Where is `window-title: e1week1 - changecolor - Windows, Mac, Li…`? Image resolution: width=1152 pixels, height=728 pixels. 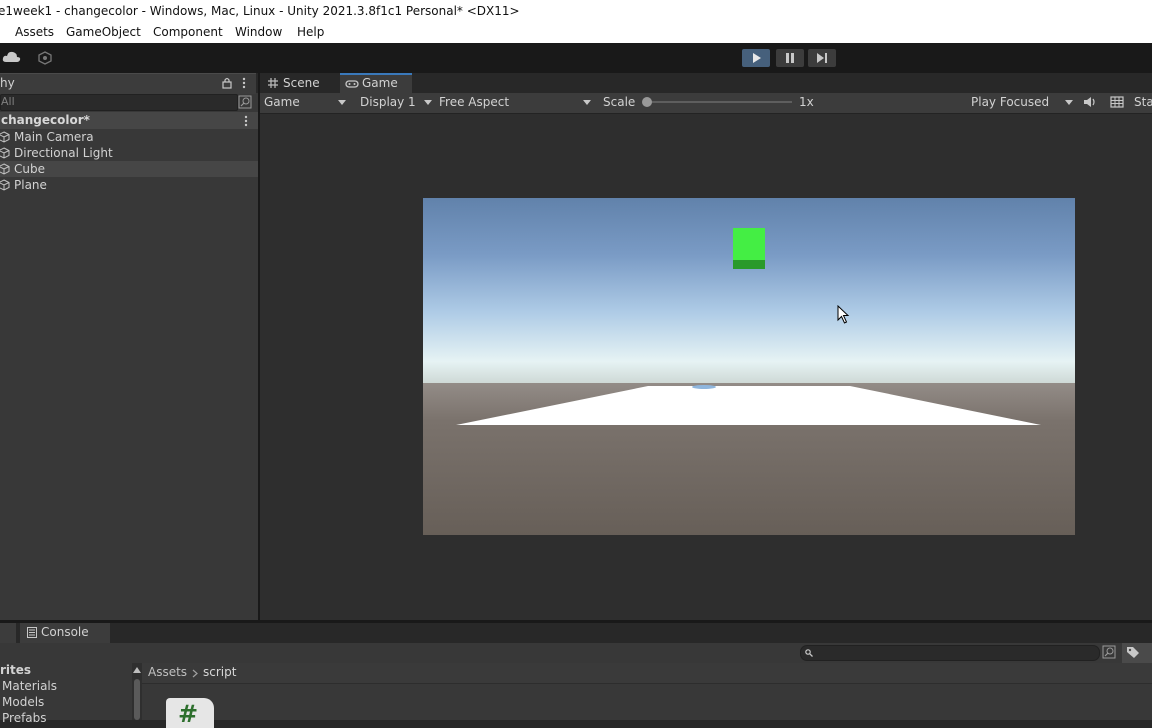
window-title: e1week1 - changecolor - Windows, Mac, Li… is located at coordinates (260, 11).